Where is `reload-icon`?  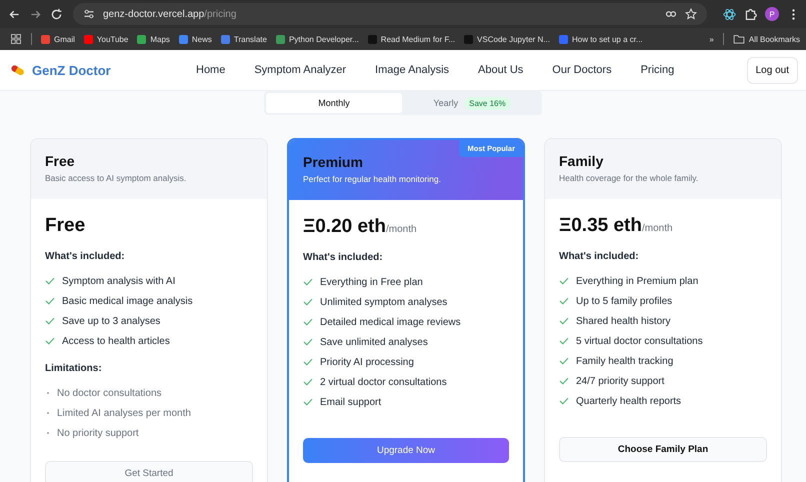 reload-icon is located at coordinates (56, 14).